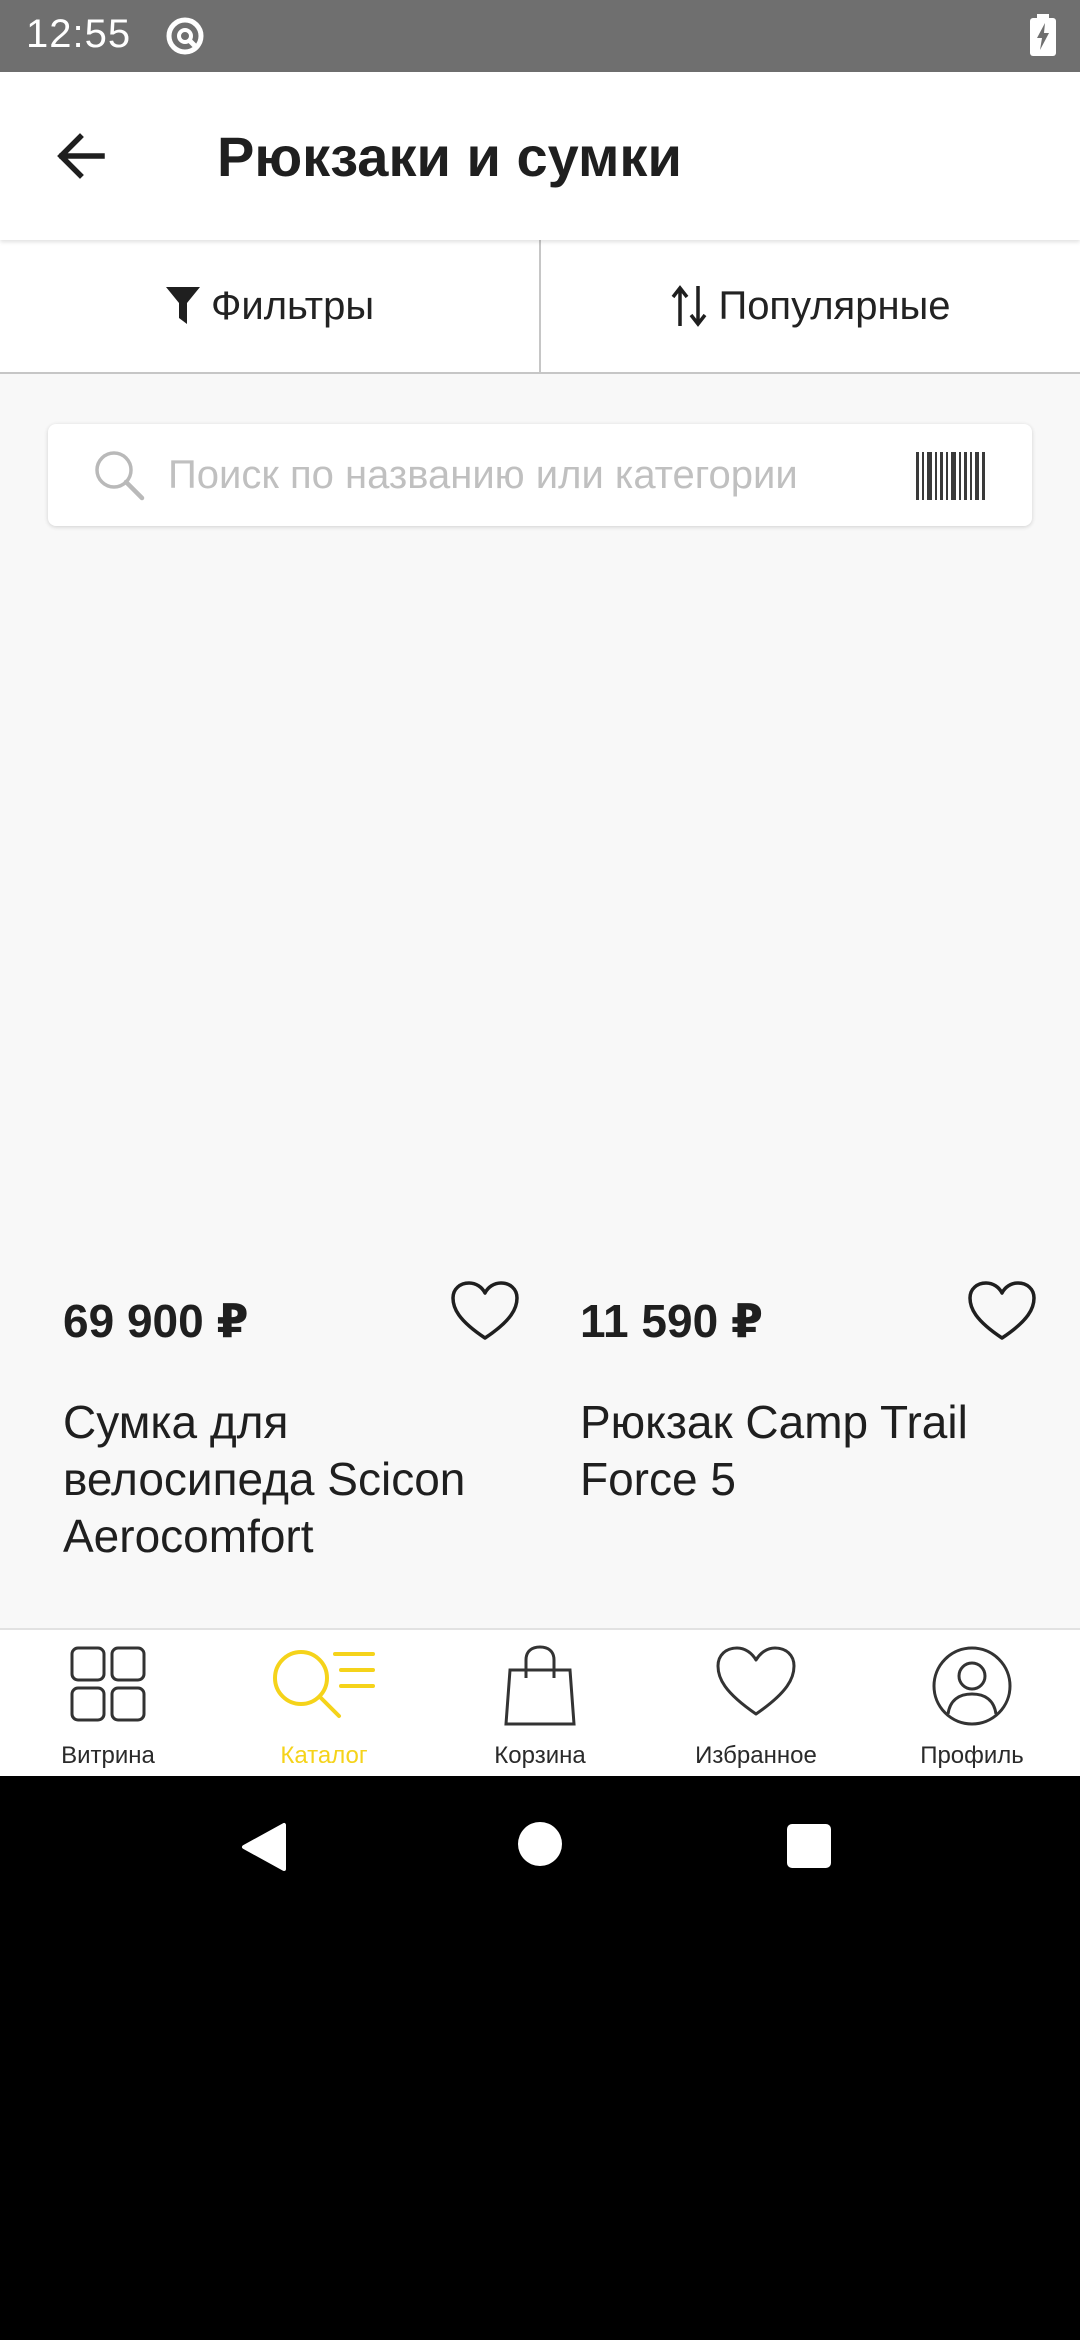 The height and width of the screenshot is (2340, 1080). I want to click on product-name-text: Сумка для велосипеда Scicon Aerocomfort, so click(264, 1479).